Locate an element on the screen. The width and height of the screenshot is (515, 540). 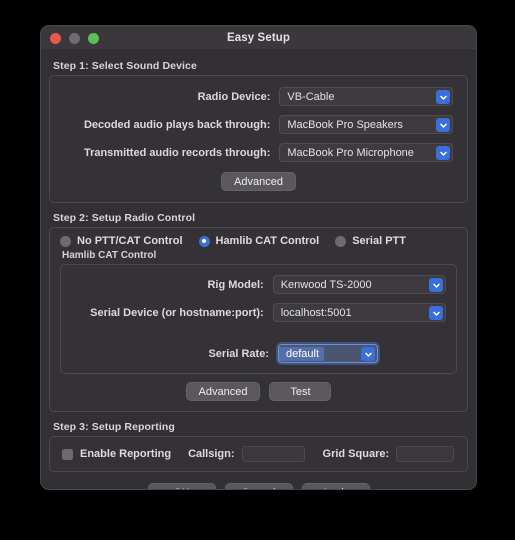
close-button is located at coordinates (55, 38).